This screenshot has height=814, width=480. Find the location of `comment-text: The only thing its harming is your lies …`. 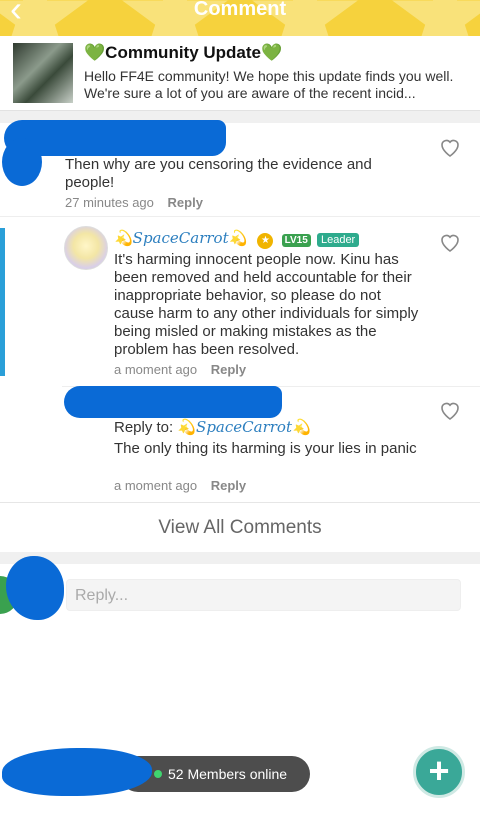

comment-text: The only thing its harming is your lies … is located at coordinates (265, 448).